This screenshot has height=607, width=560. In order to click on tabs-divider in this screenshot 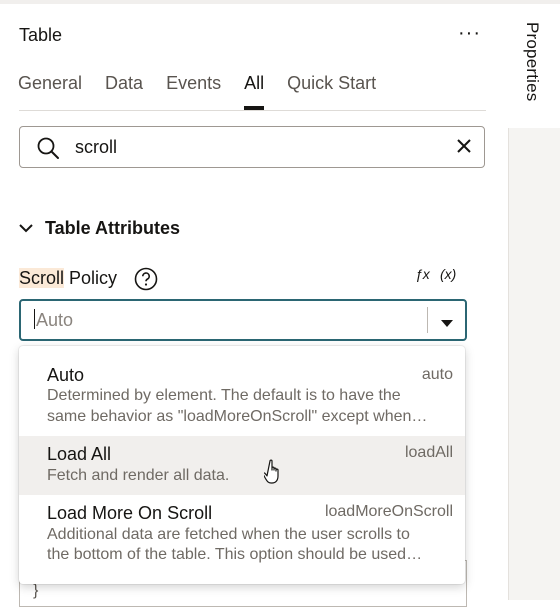, I will do `click(252, 110)`.